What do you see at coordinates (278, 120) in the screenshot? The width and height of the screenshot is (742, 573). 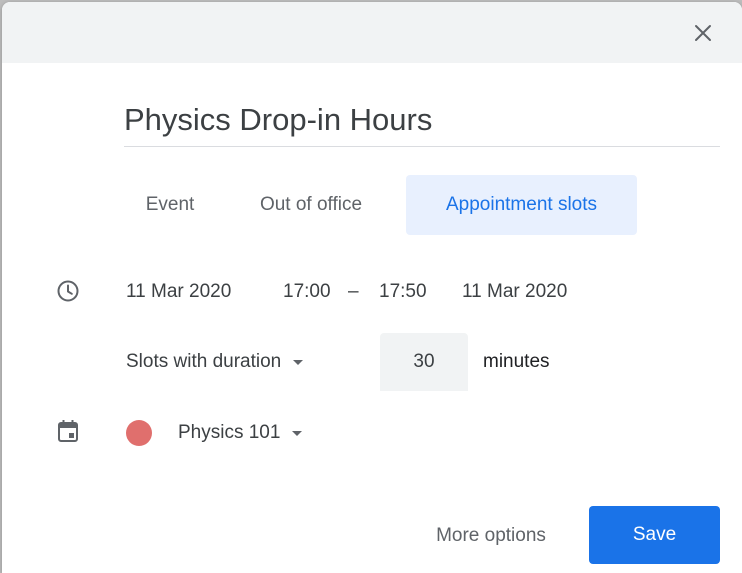 I see `event-title: Physics Drop-in Hours` at bounding box center [278, 120].